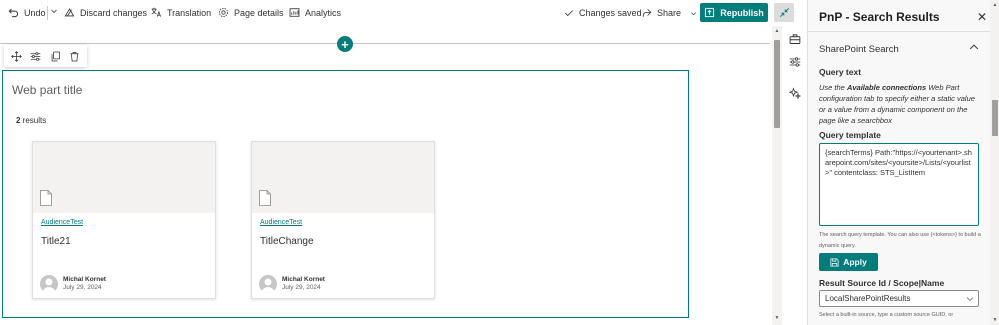 The width and height of the screenshot is (999, 325). Describe the element at coordinates (974, 47) in the screenshot. I see `chevron-up-icon` at that location.